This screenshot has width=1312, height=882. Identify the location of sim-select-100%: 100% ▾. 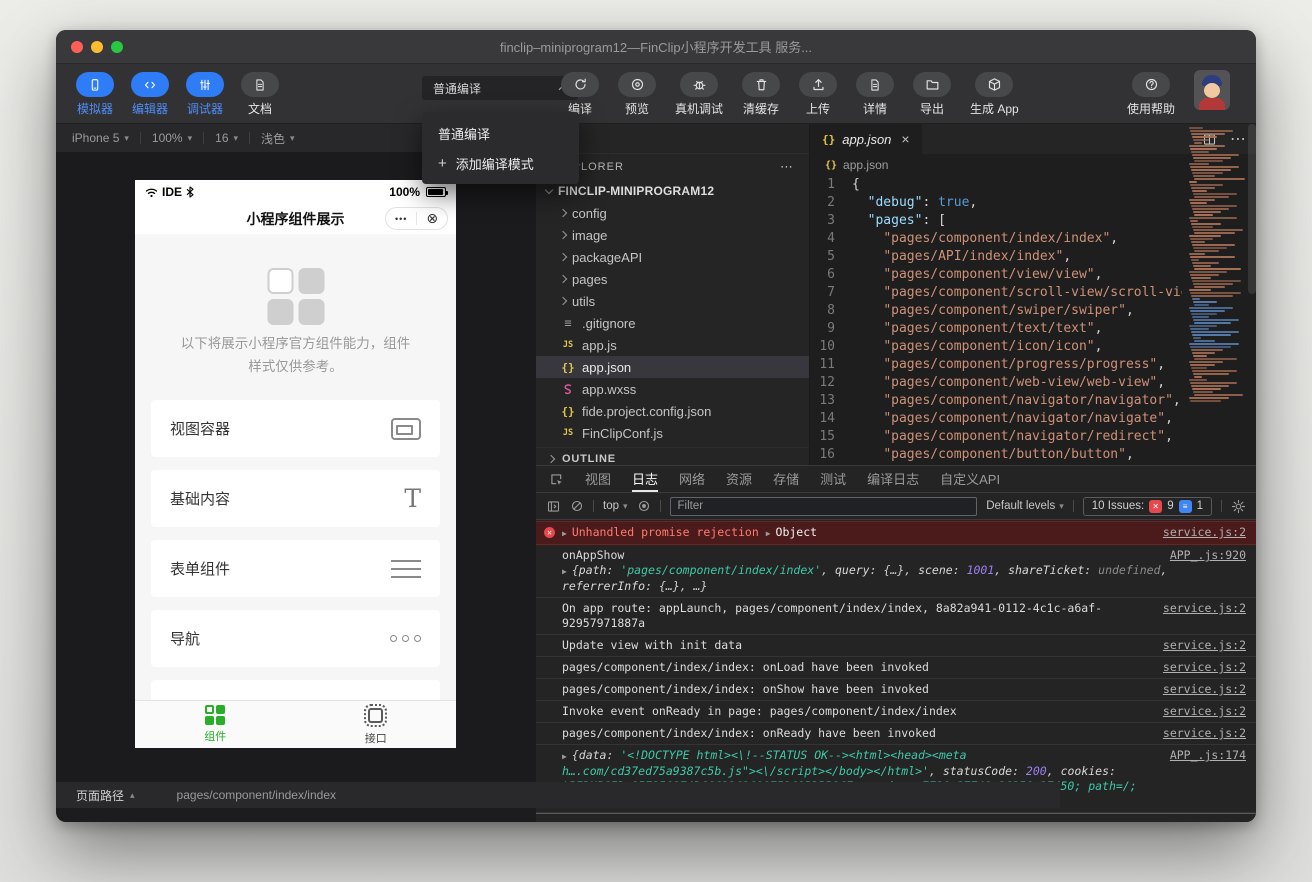
(172, 138).